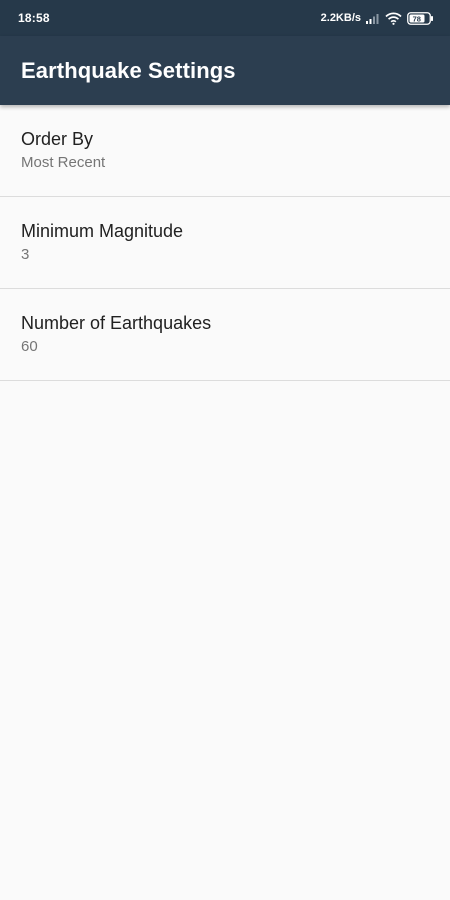 This screenshot has height=900, width=450. I want to click on app-bar: Earthquake Settings, so click(225, 70).